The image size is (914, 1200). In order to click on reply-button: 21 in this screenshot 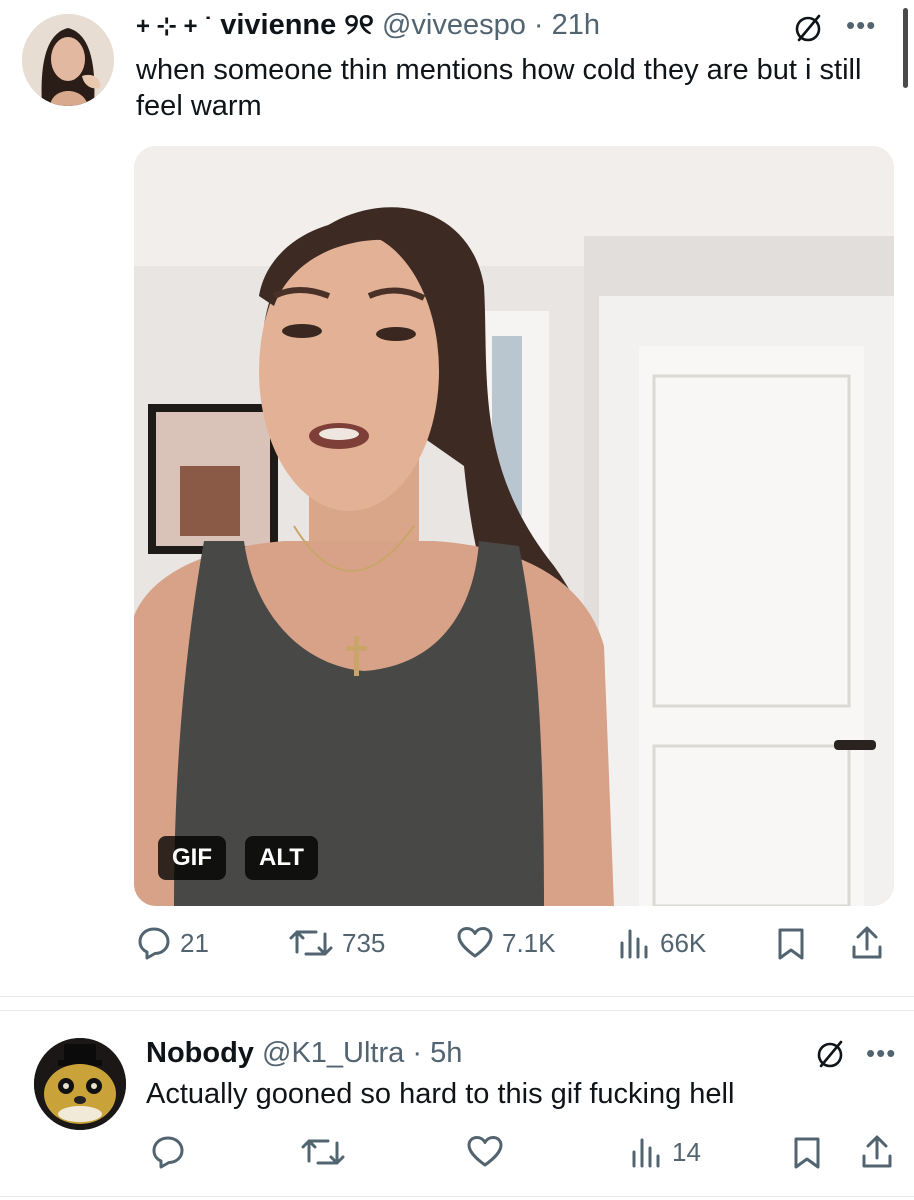, I will do `click(172, 943)`.